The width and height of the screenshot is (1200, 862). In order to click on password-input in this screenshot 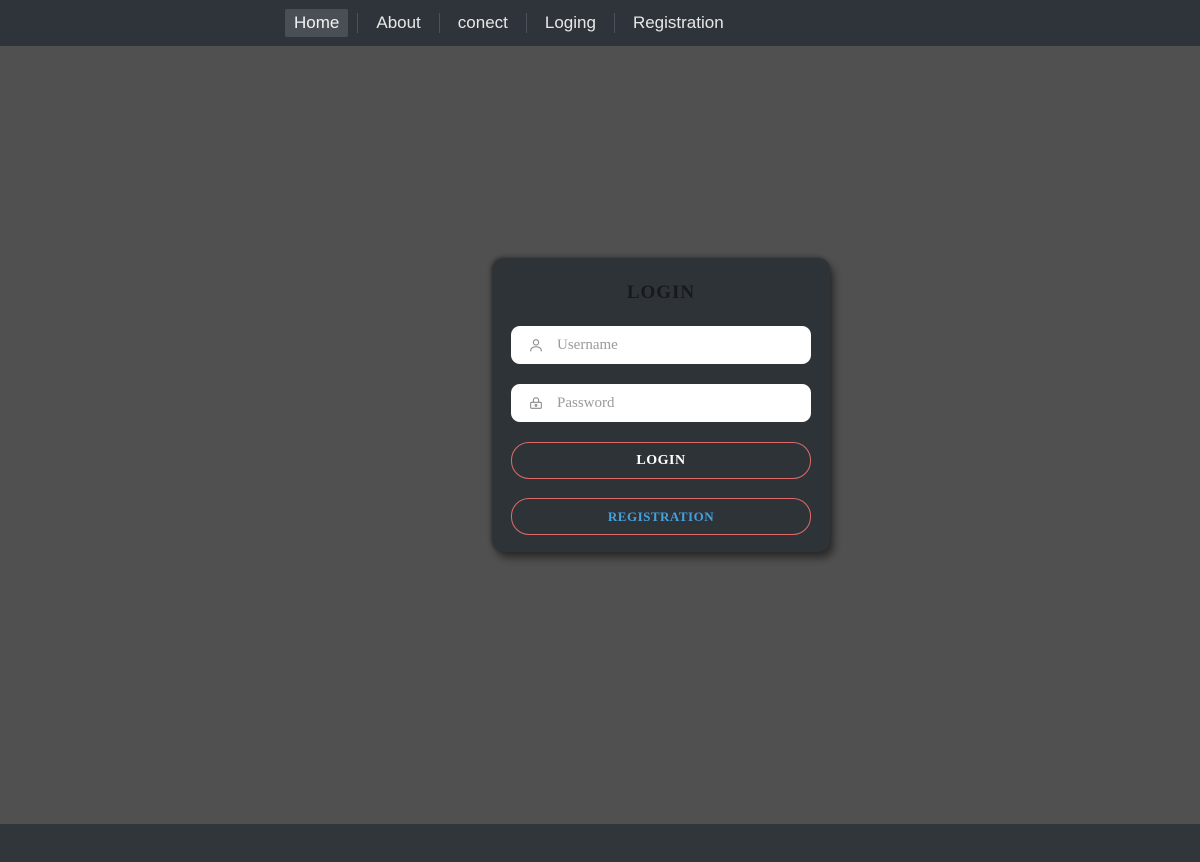, I will do `click(678, 403)`.